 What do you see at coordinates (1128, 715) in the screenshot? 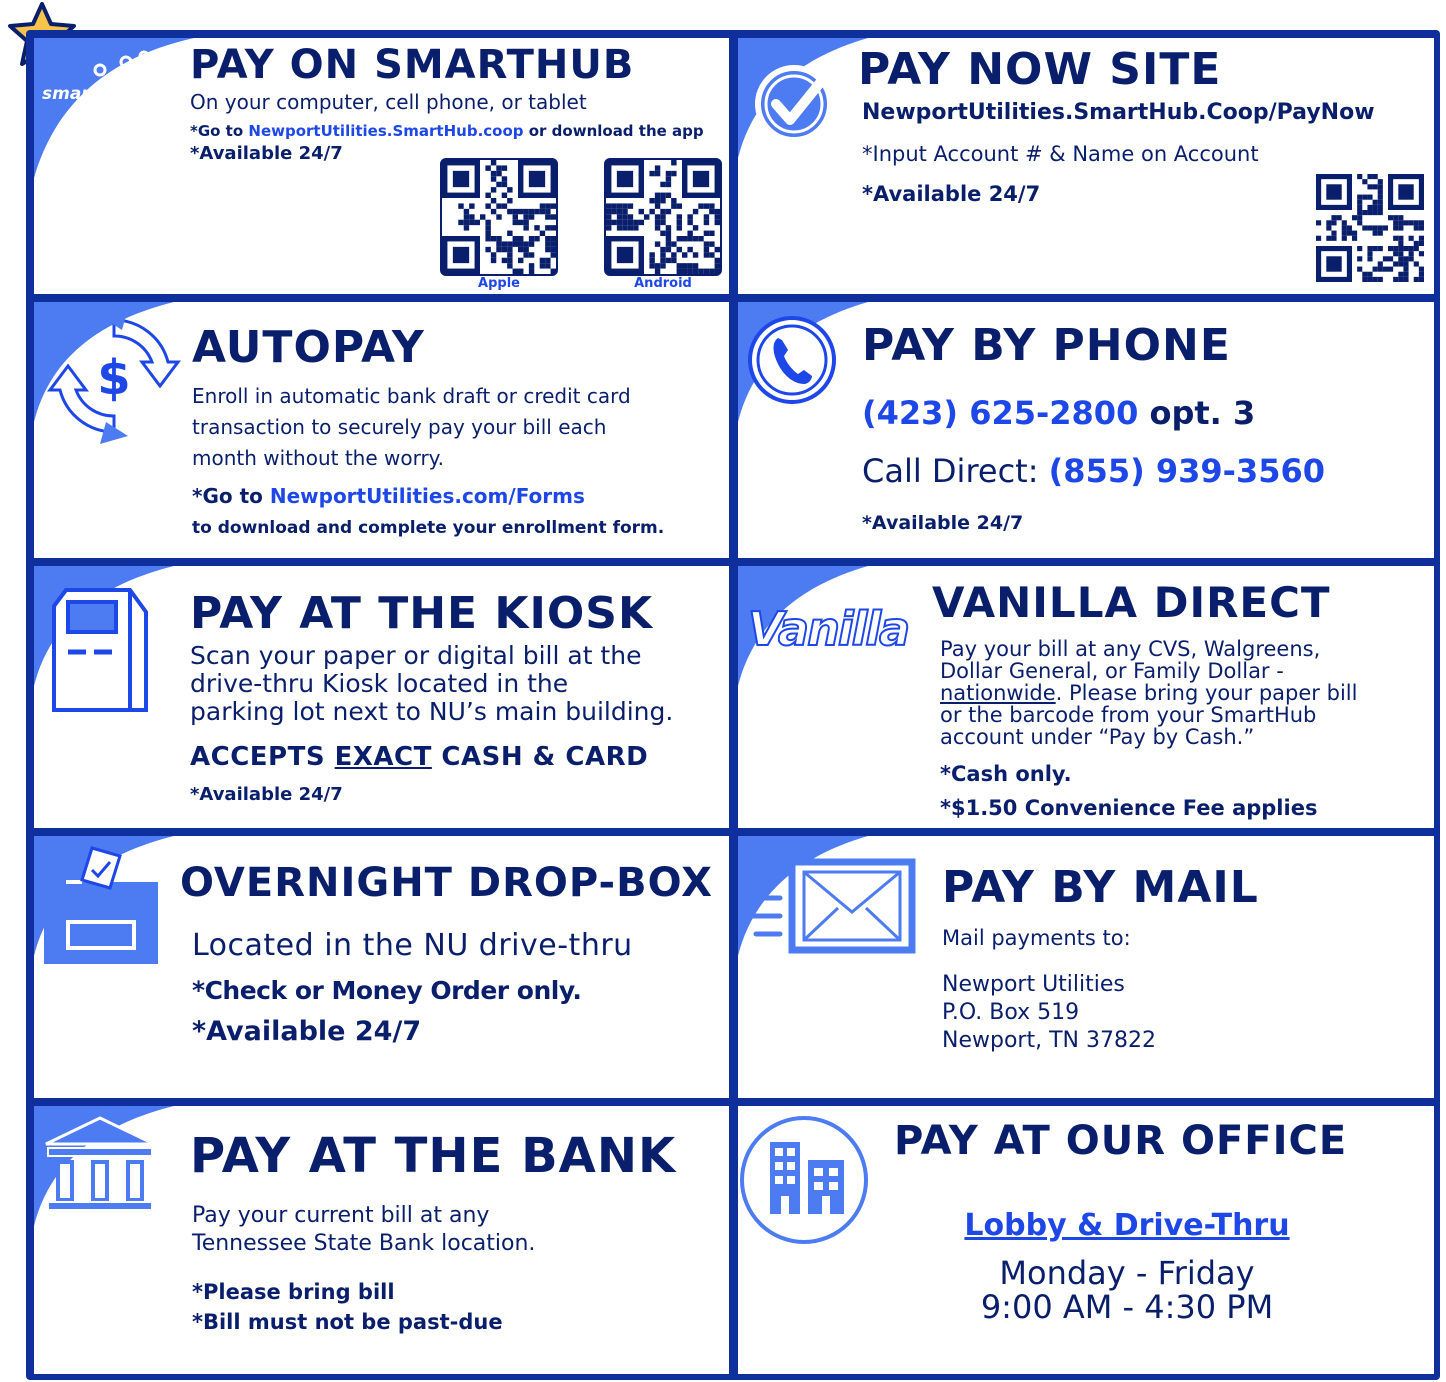
I see `vanilla-line4: or the barcode from your SmartHub` at bounding box center [1128, 715].